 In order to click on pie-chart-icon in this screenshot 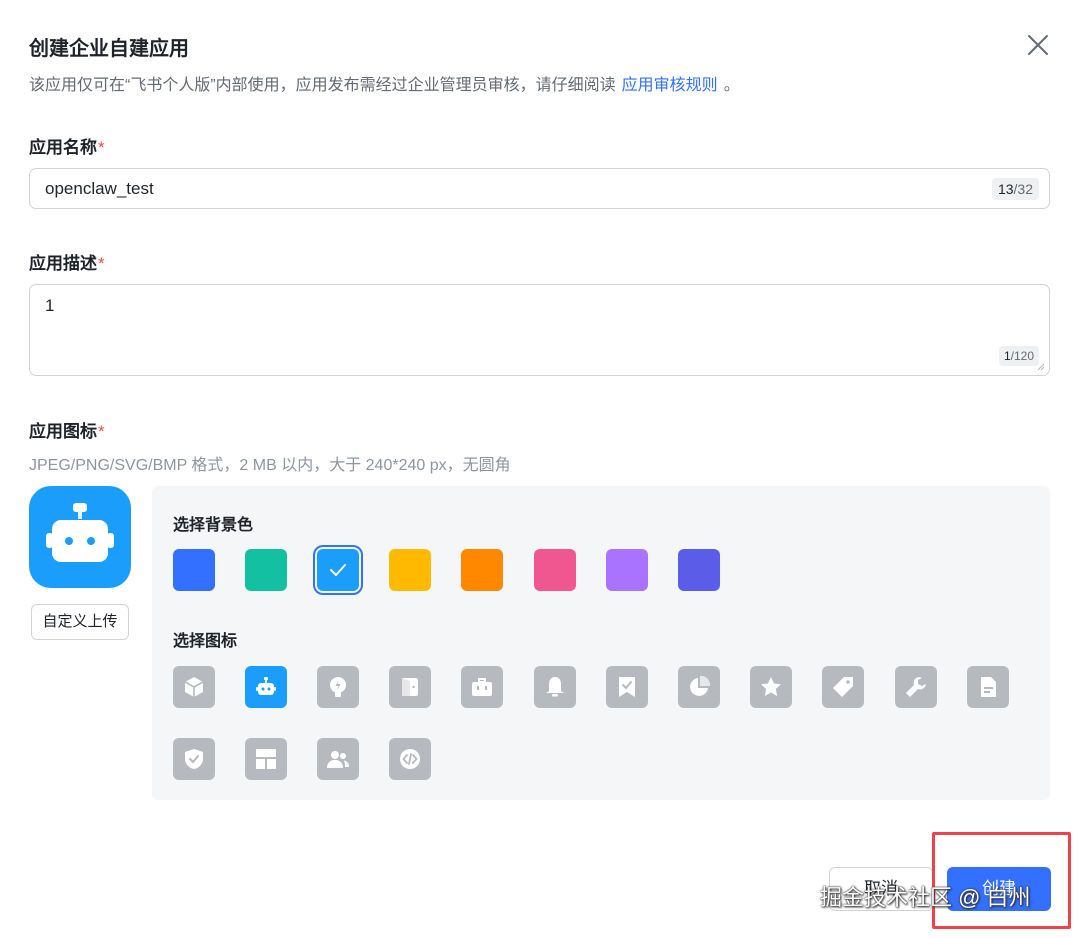, I will do `click(700, 685)`.